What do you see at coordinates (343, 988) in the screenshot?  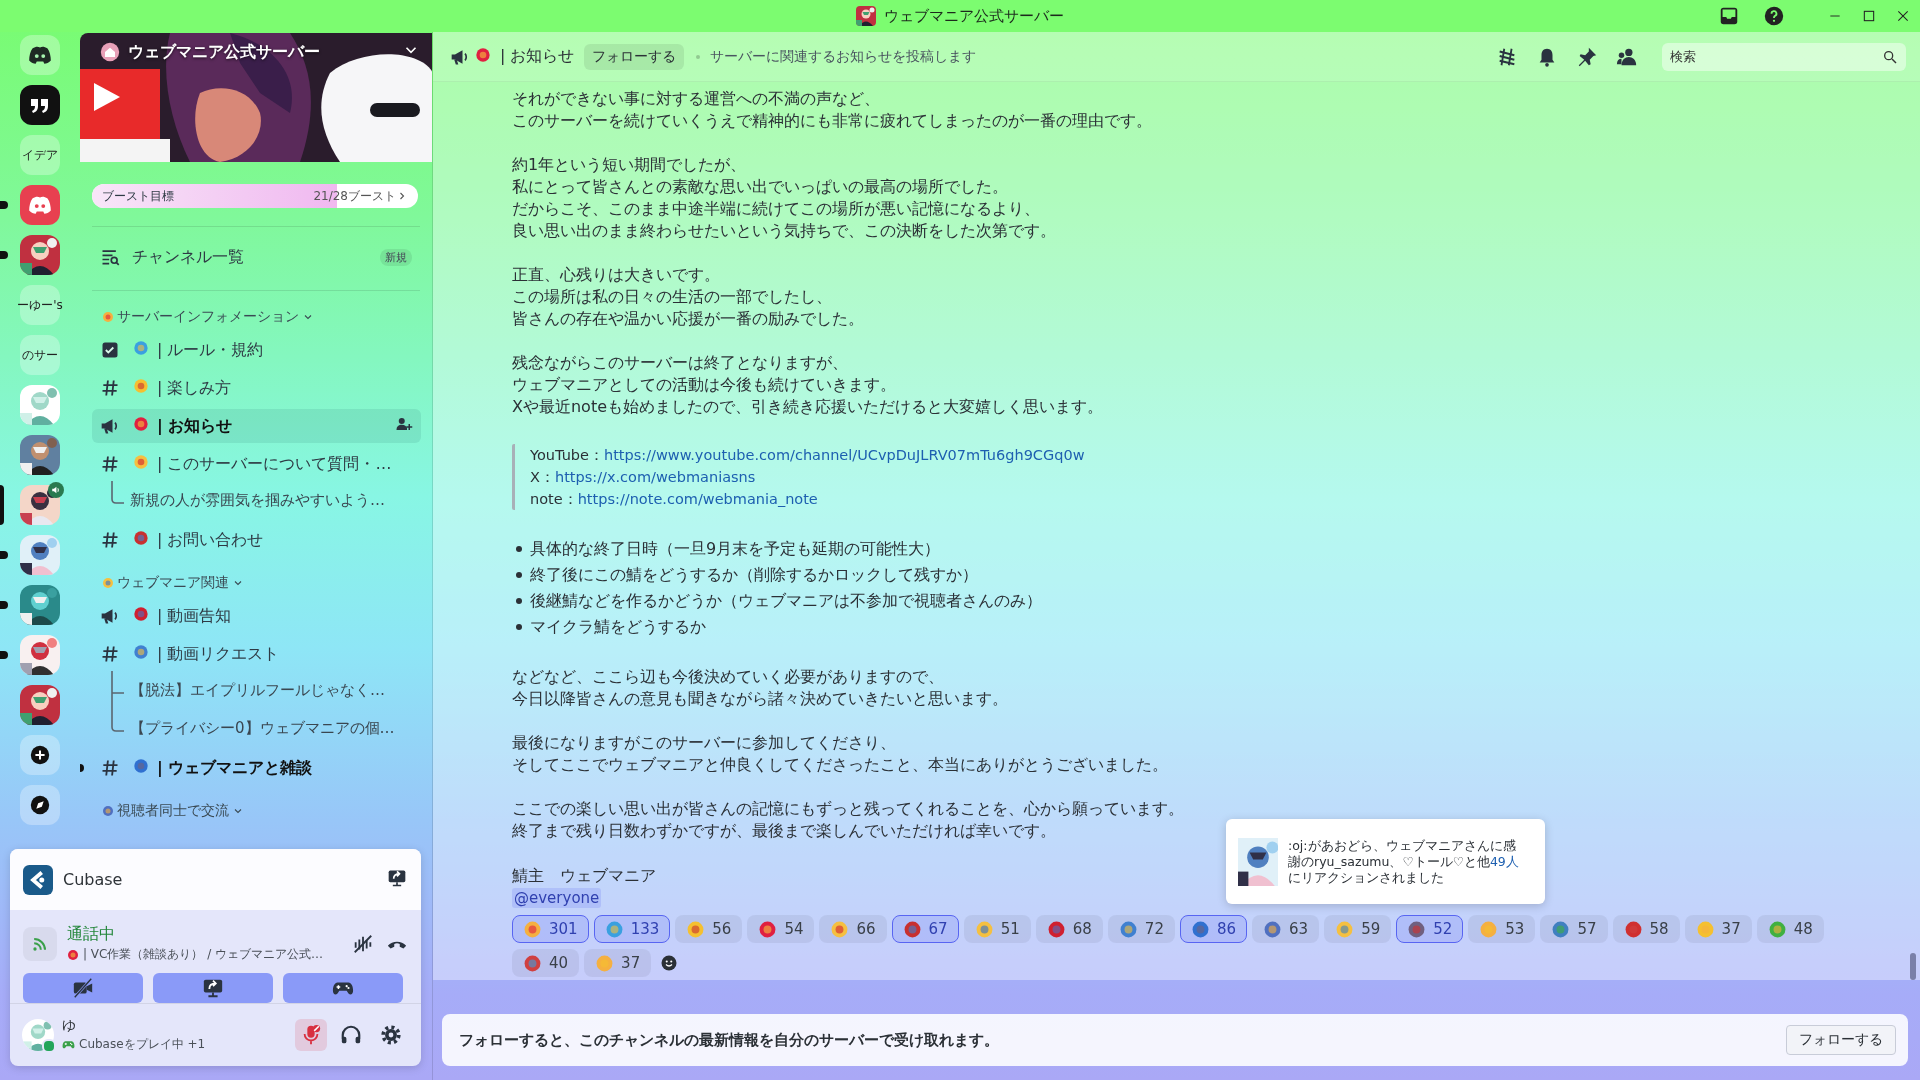 I see `activity-button` at bounding box center [343, 988].